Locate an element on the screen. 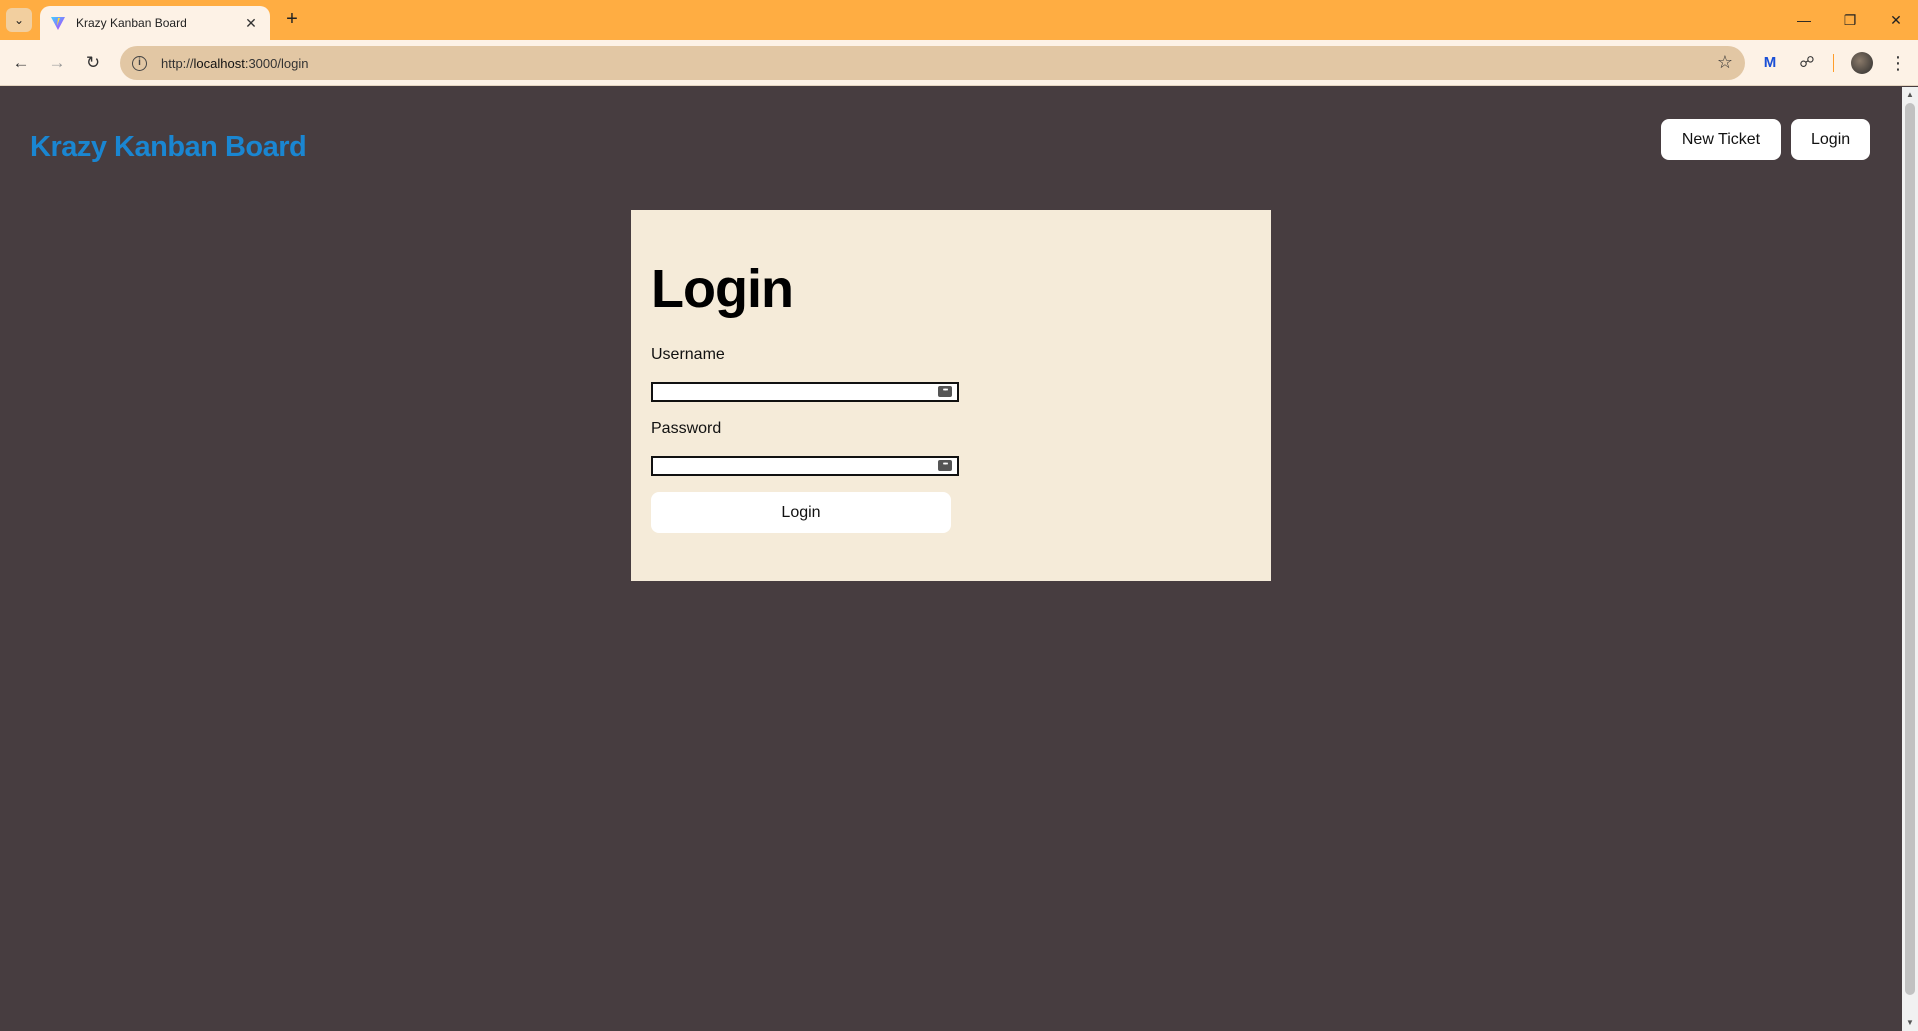 The height and width of the screenshot is (1031, 1918). reload-icon: ↻ is located at coordinates (93, 63).